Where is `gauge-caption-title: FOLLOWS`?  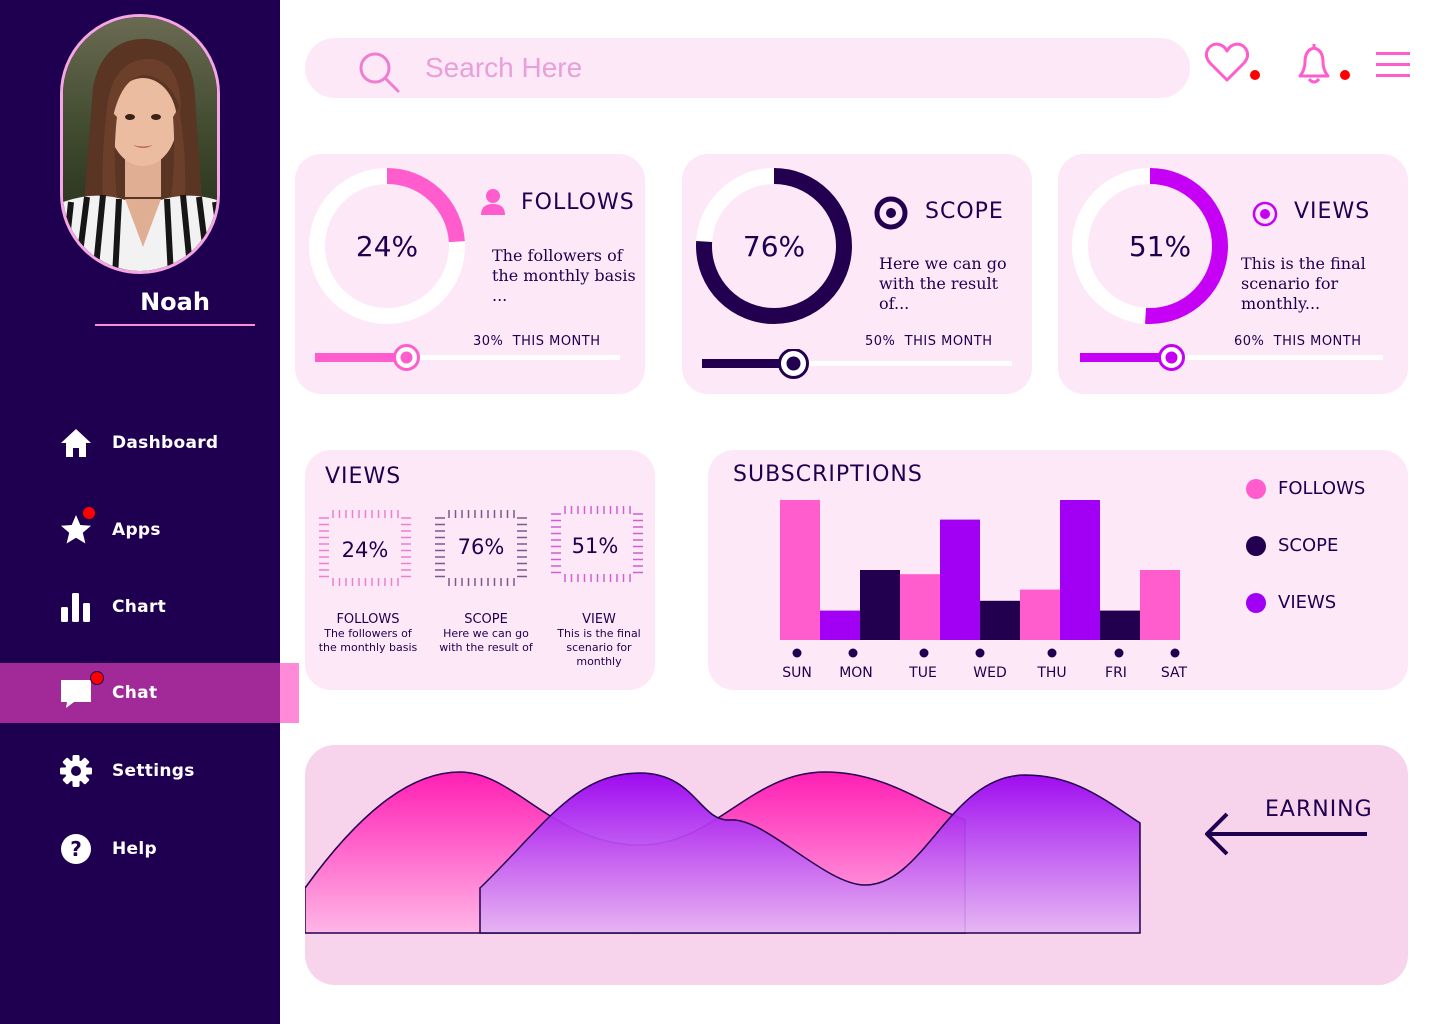 gauge-caption-title: FOLLOWS is located at coordinates (368, 619).